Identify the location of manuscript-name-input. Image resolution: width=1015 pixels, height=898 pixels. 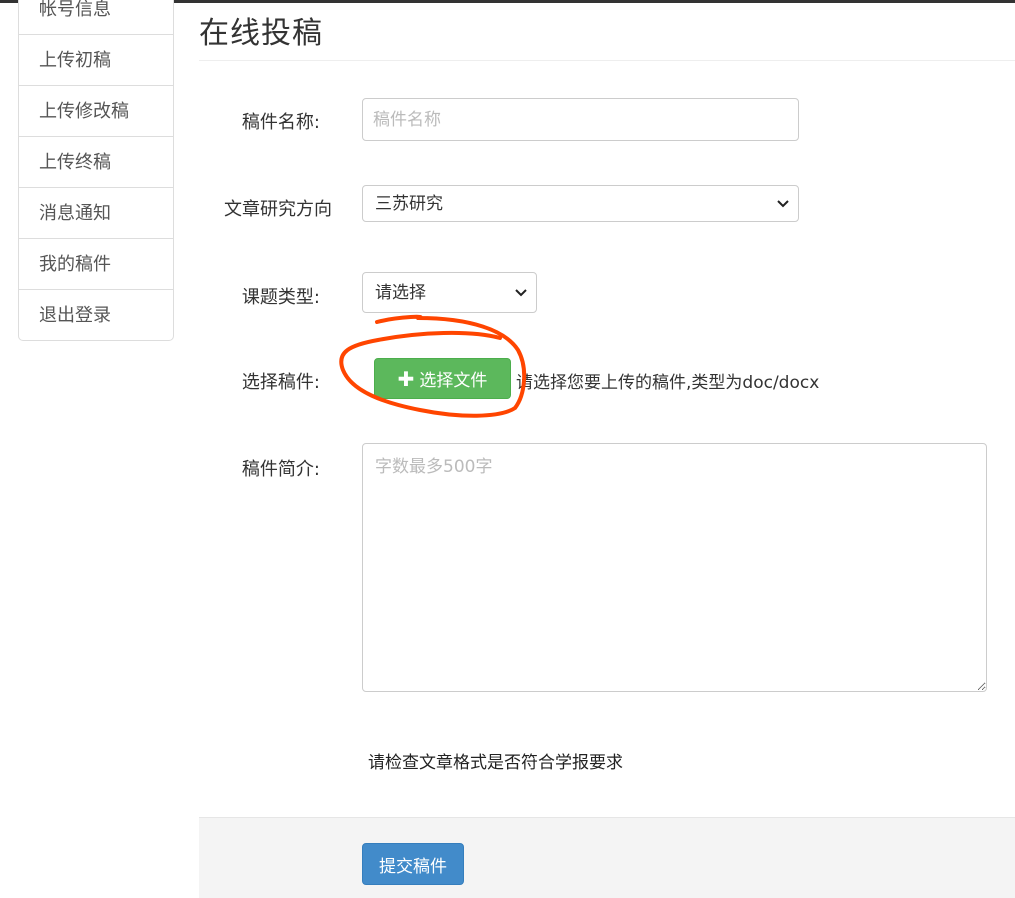
(580, 119).